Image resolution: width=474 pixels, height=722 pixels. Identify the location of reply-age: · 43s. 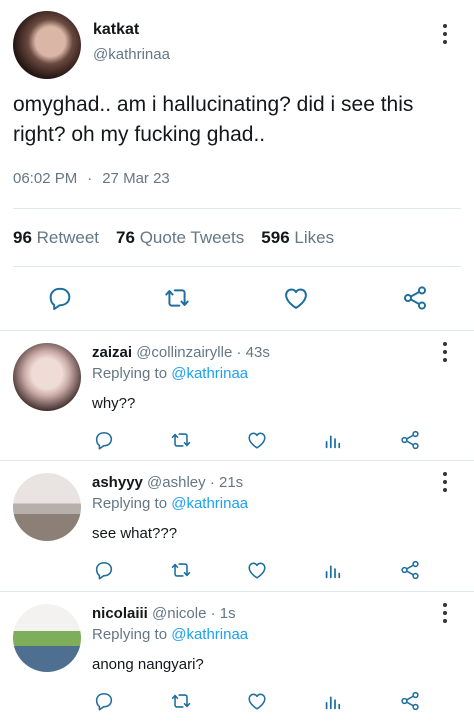
(253, 352).